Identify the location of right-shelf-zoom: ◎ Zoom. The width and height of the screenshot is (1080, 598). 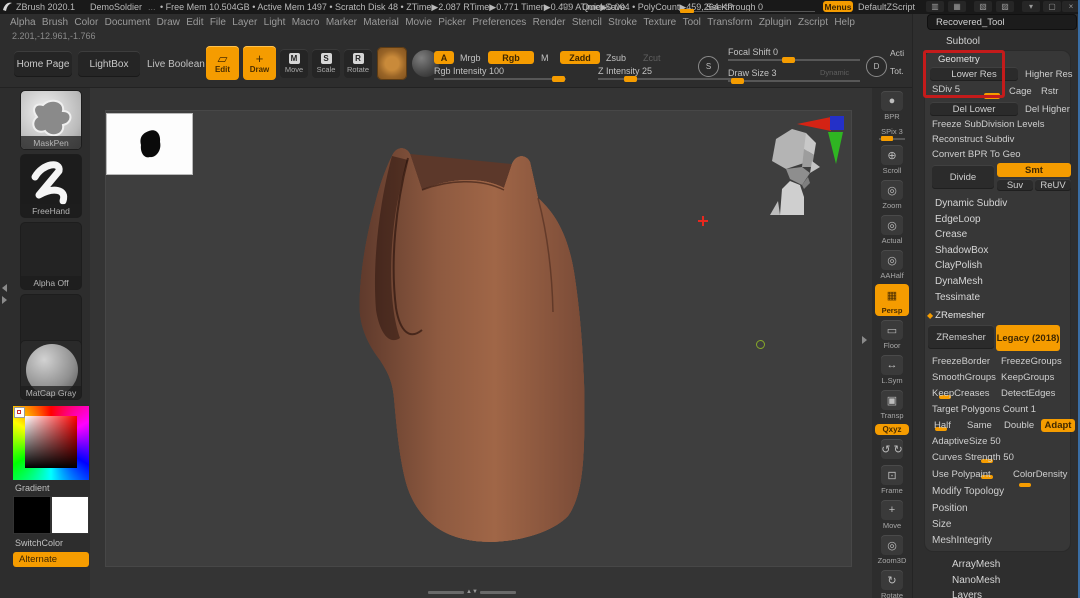
(892, 195).